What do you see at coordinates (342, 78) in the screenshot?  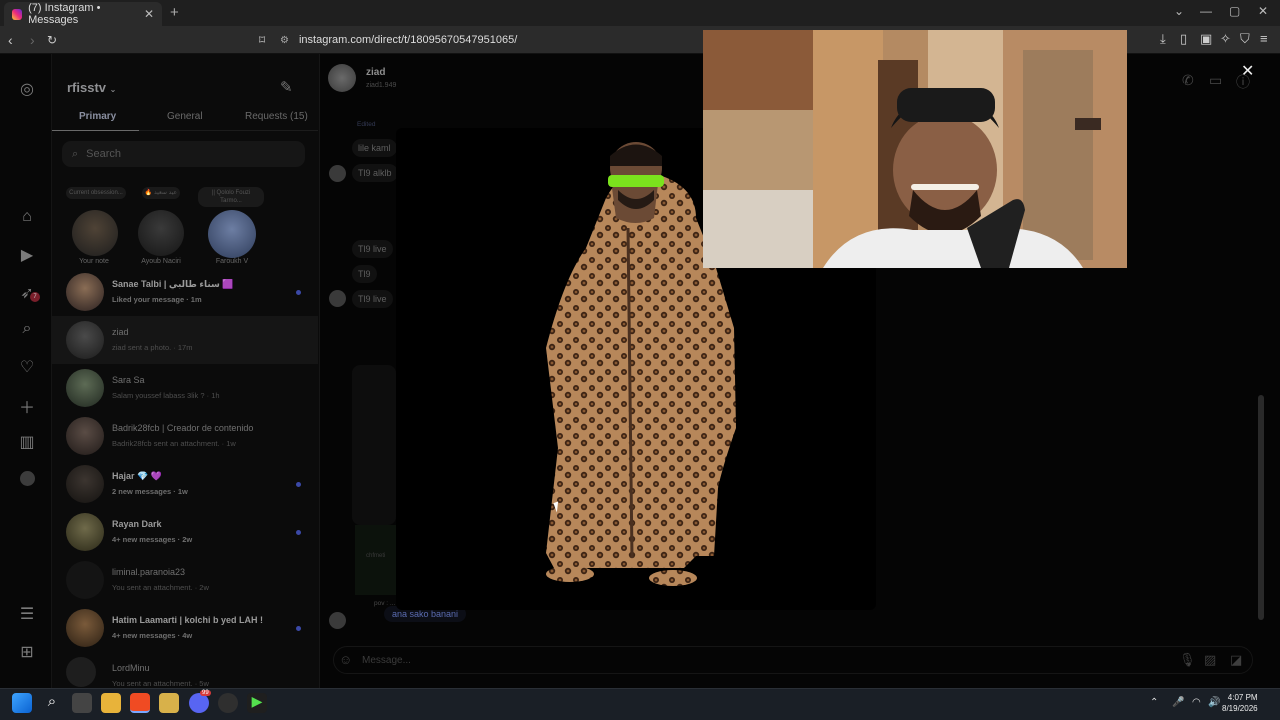 I see `chat-avatar` at bounding box center [342, 78].